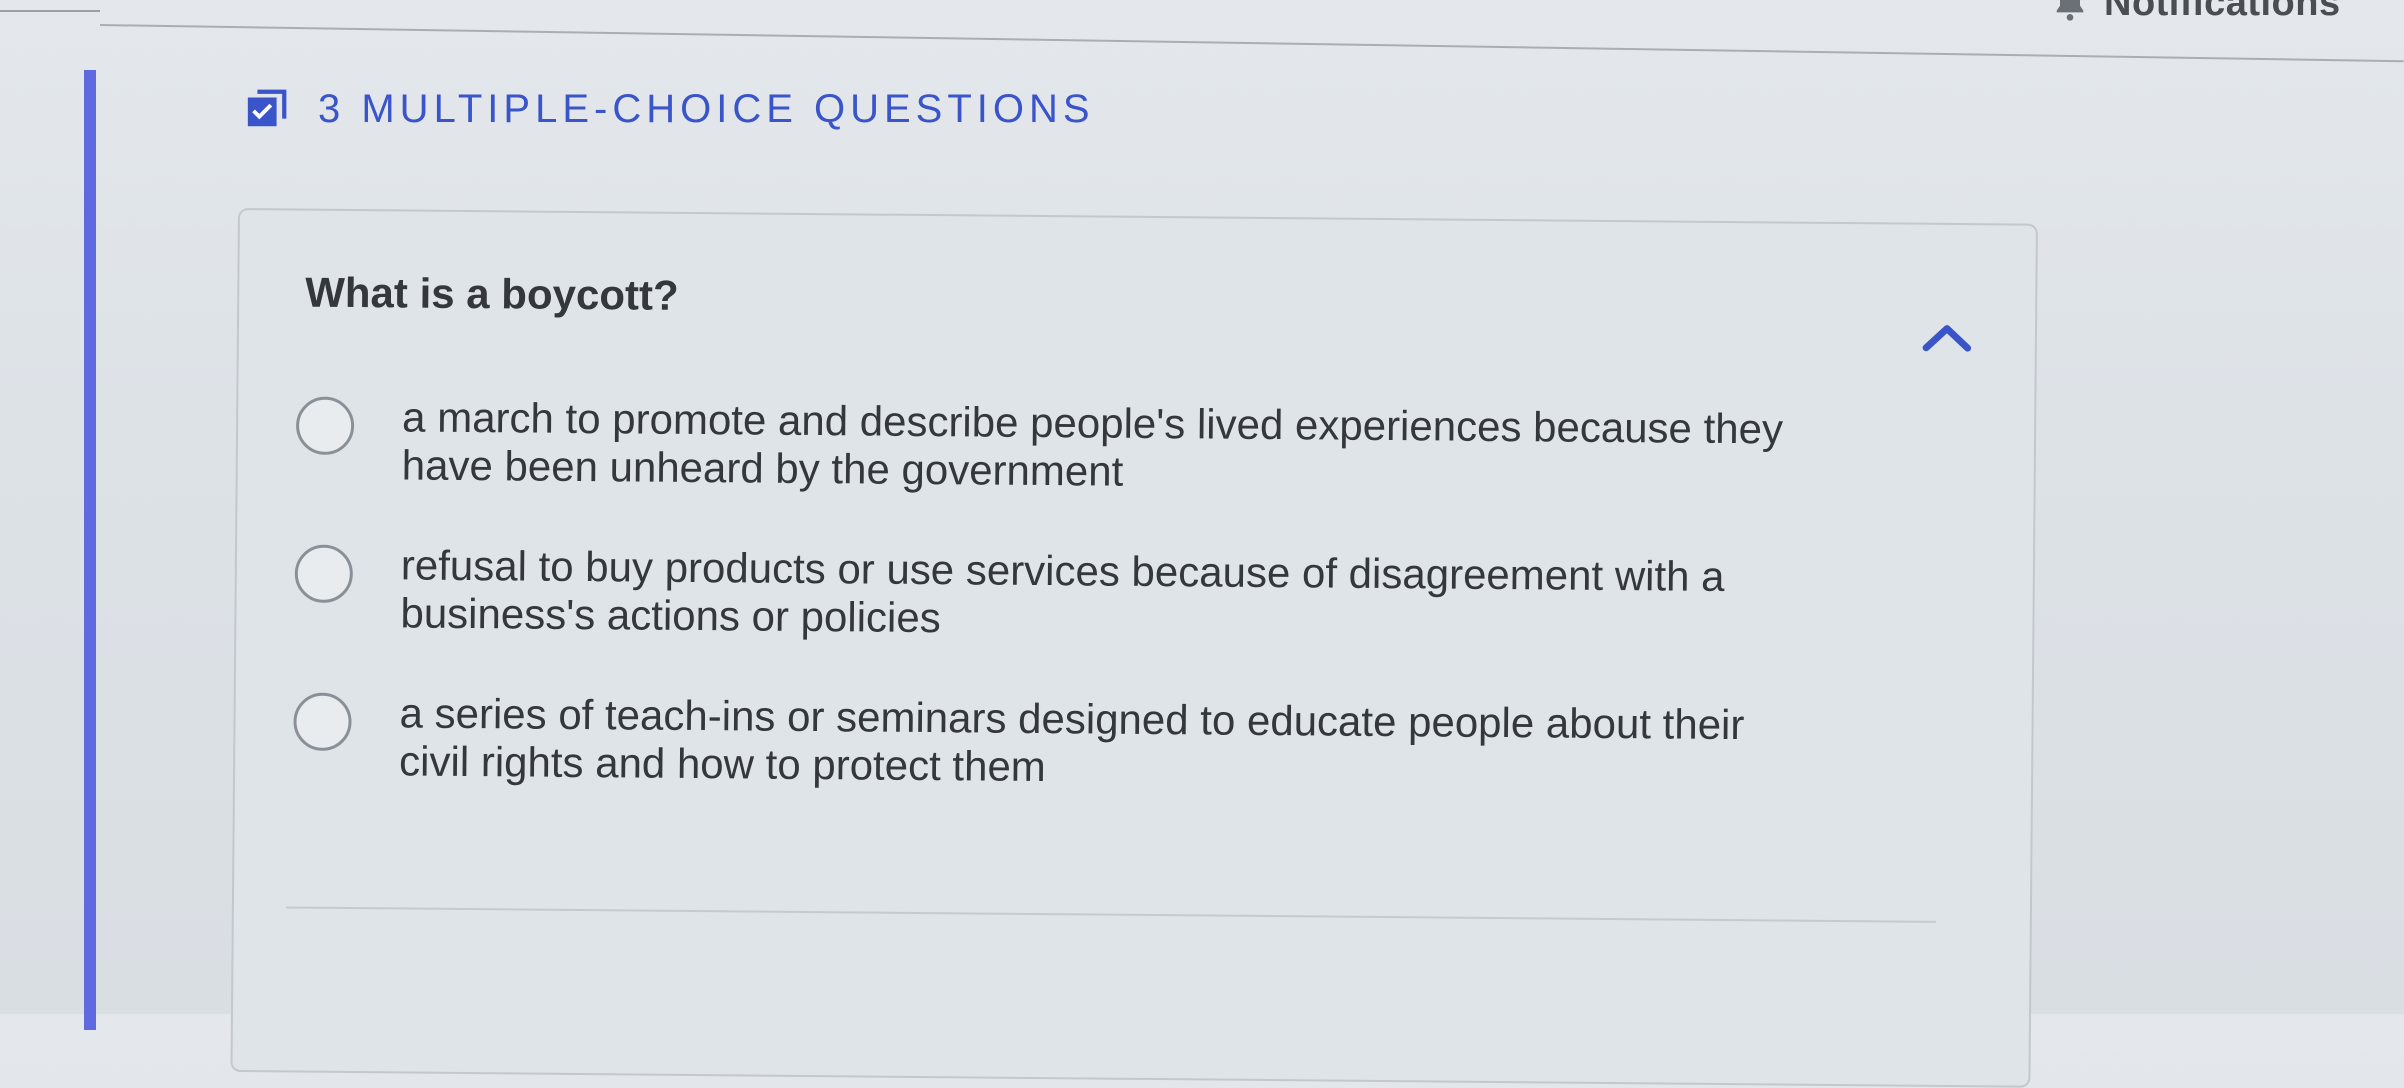  I want to click on notifications-label: Notifications, so click(2222, 12).